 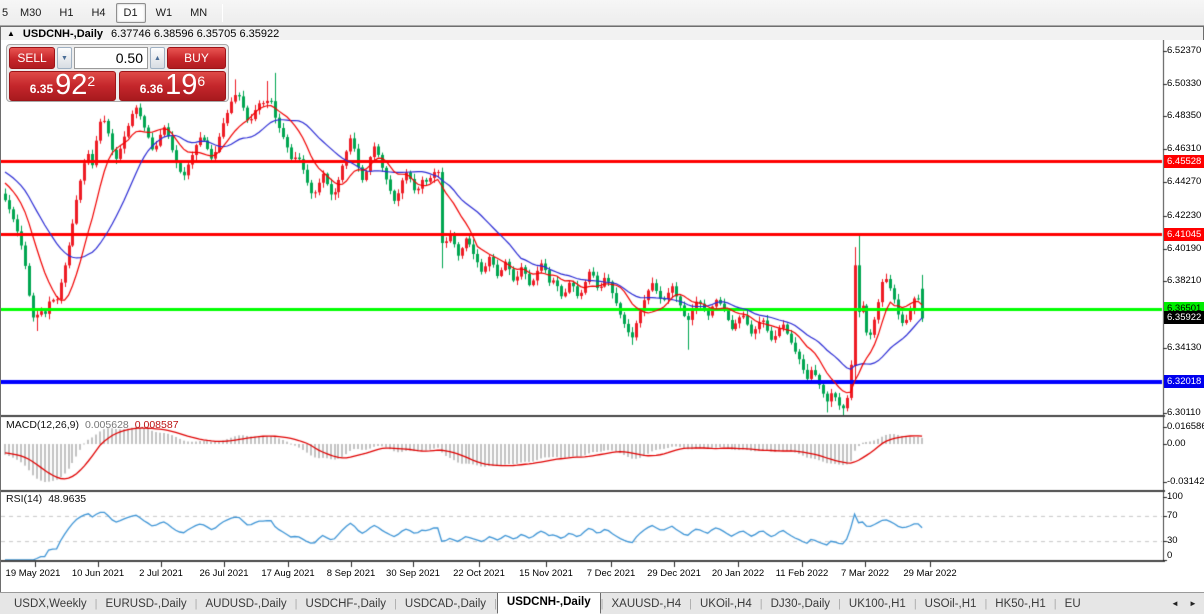 I want to click on time-axis-label: 22 Oct 2021, so click(x=479, y=573).